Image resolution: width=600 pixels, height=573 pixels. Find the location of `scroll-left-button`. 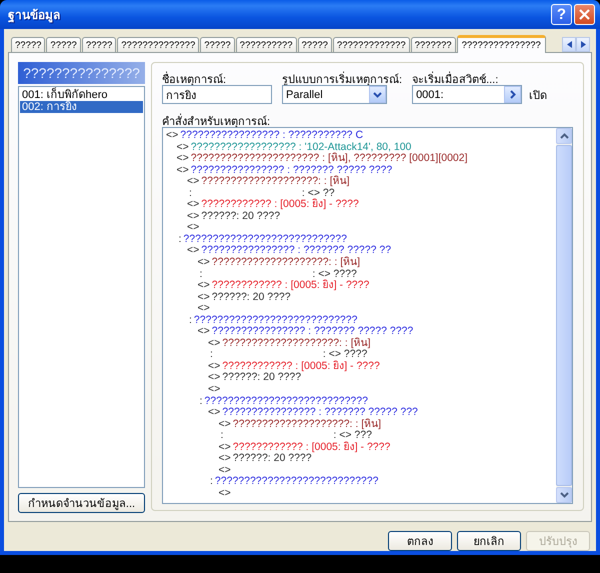

scroll-left-button is located at coordinates (569, 44).